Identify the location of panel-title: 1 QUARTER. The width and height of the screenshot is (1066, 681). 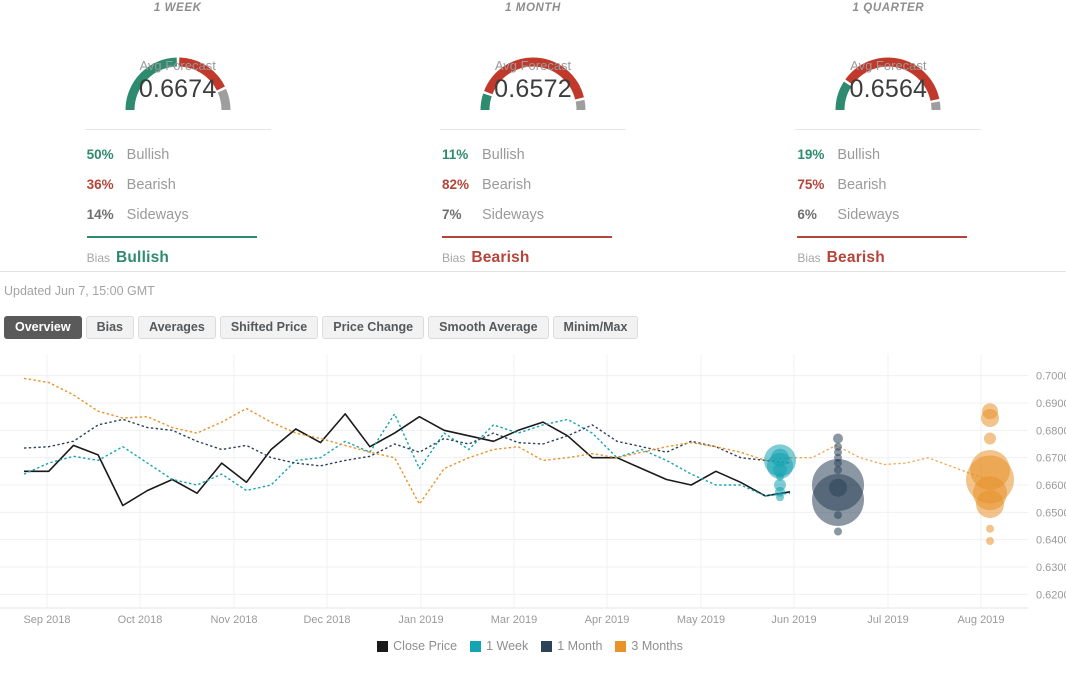
(888, 8).